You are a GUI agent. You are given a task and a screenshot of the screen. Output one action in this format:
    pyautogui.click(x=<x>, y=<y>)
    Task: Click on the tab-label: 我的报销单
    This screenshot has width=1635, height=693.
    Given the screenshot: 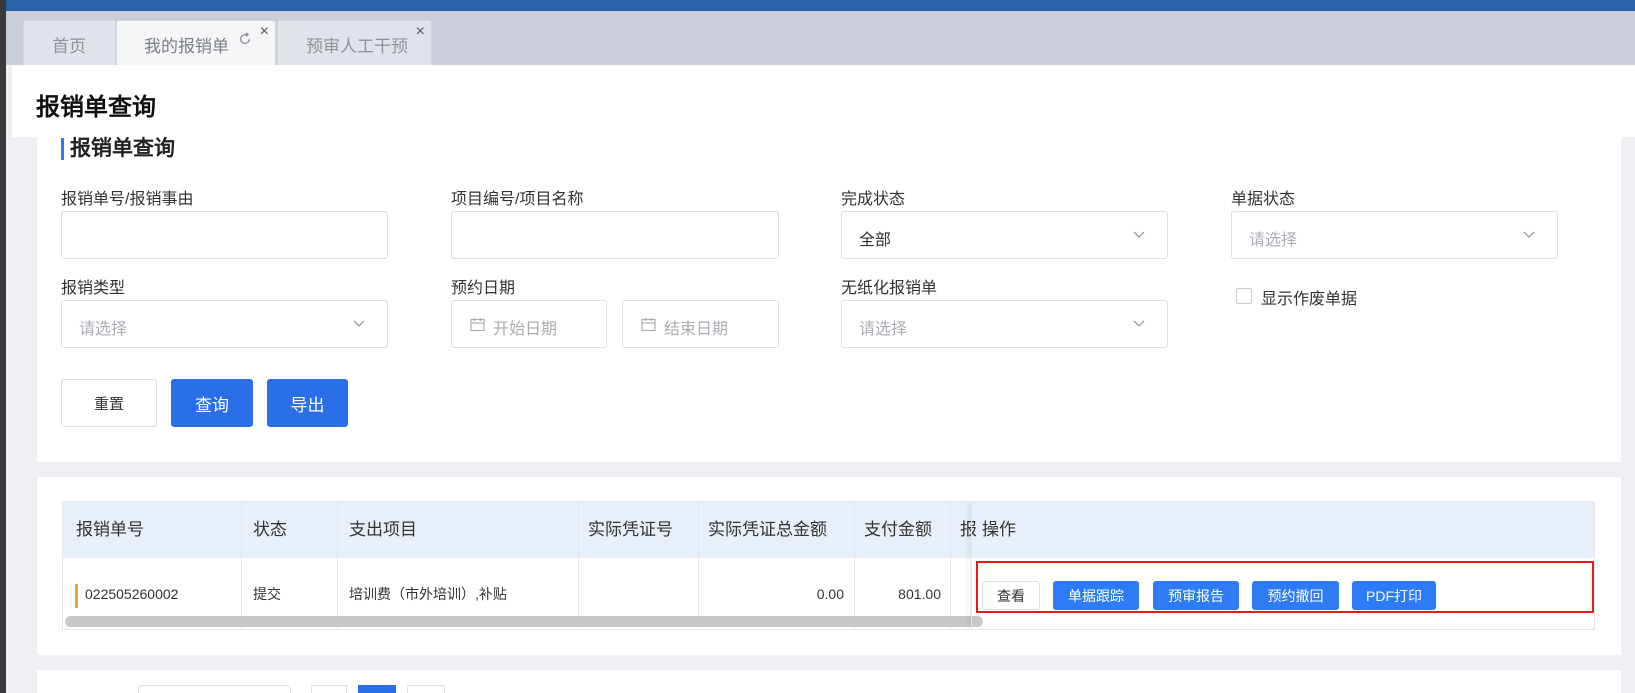 What is the action you would take?
    pyautogui.click(x=186, y=46)
    